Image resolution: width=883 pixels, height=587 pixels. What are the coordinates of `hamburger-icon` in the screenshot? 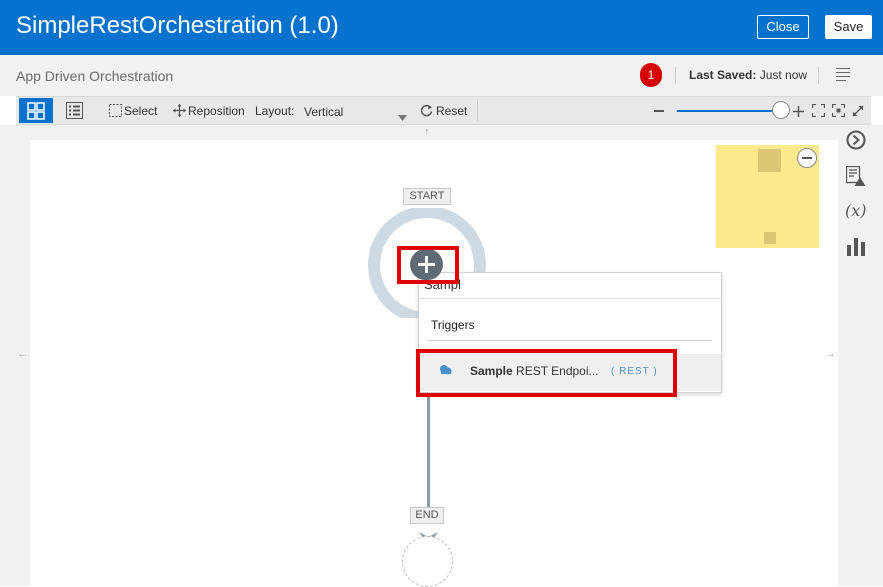 It's located at (843, 75).